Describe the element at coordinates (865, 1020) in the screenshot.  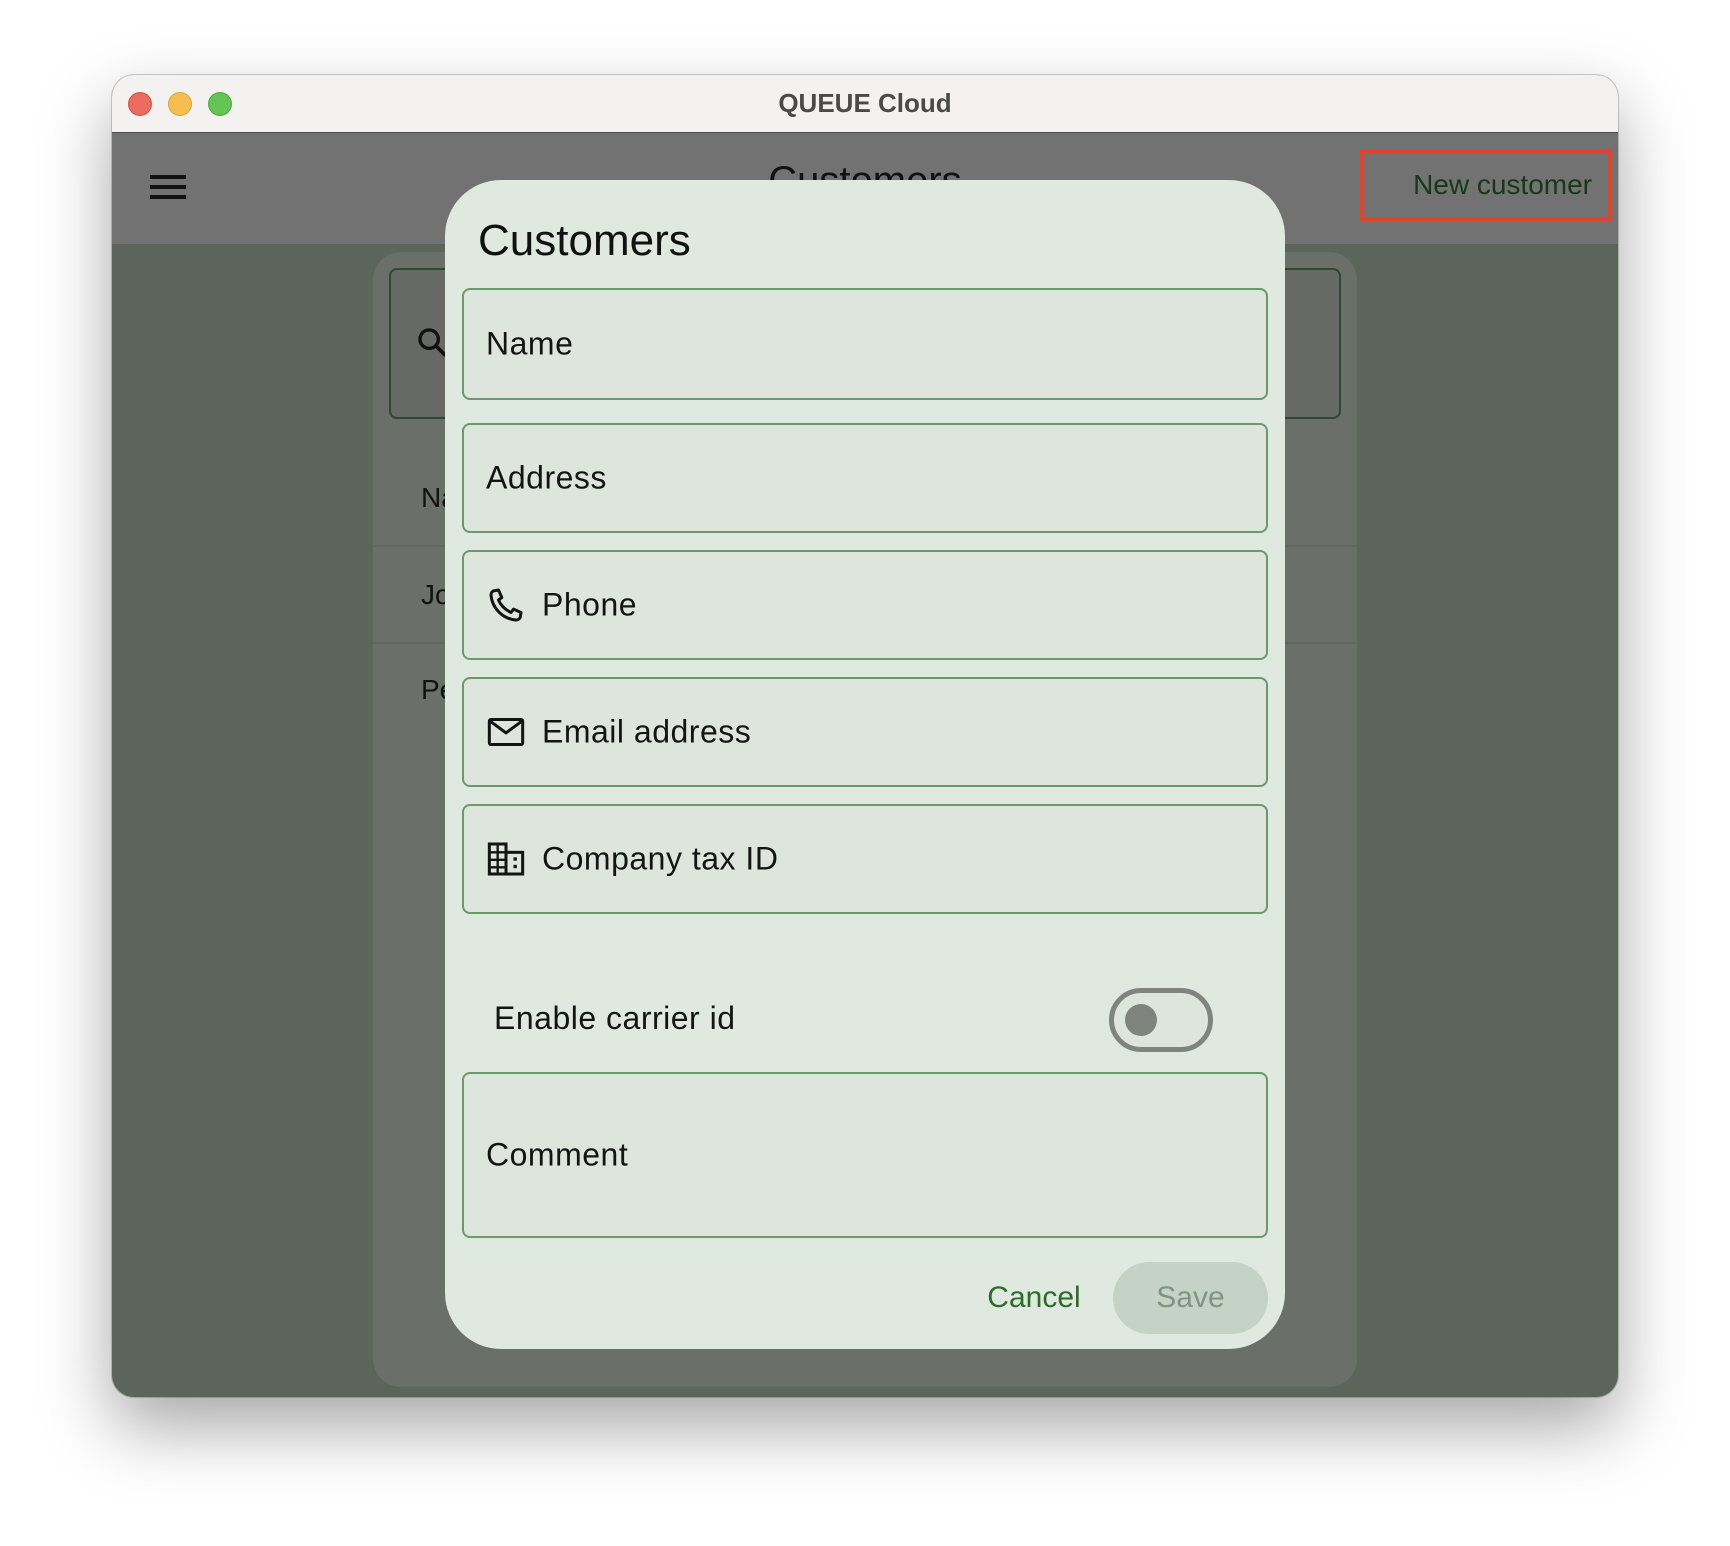
I see `carrier-id-row: Enable carrier id` at that location.